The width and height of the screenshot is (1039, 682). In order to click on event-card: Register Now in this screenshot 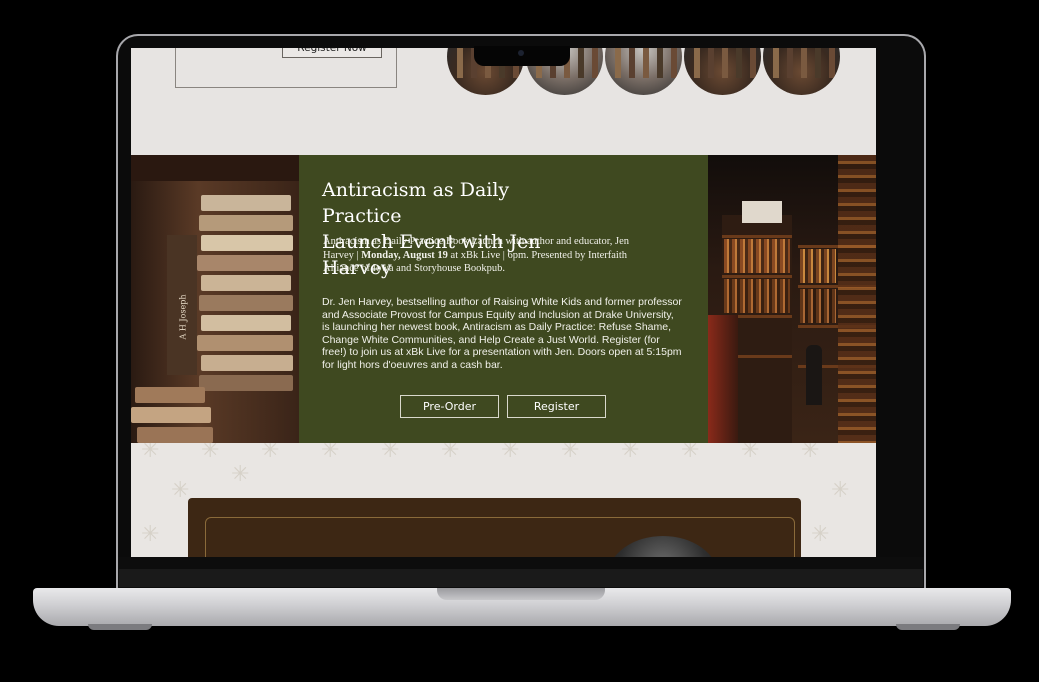, I will do `click(286, 68)`.